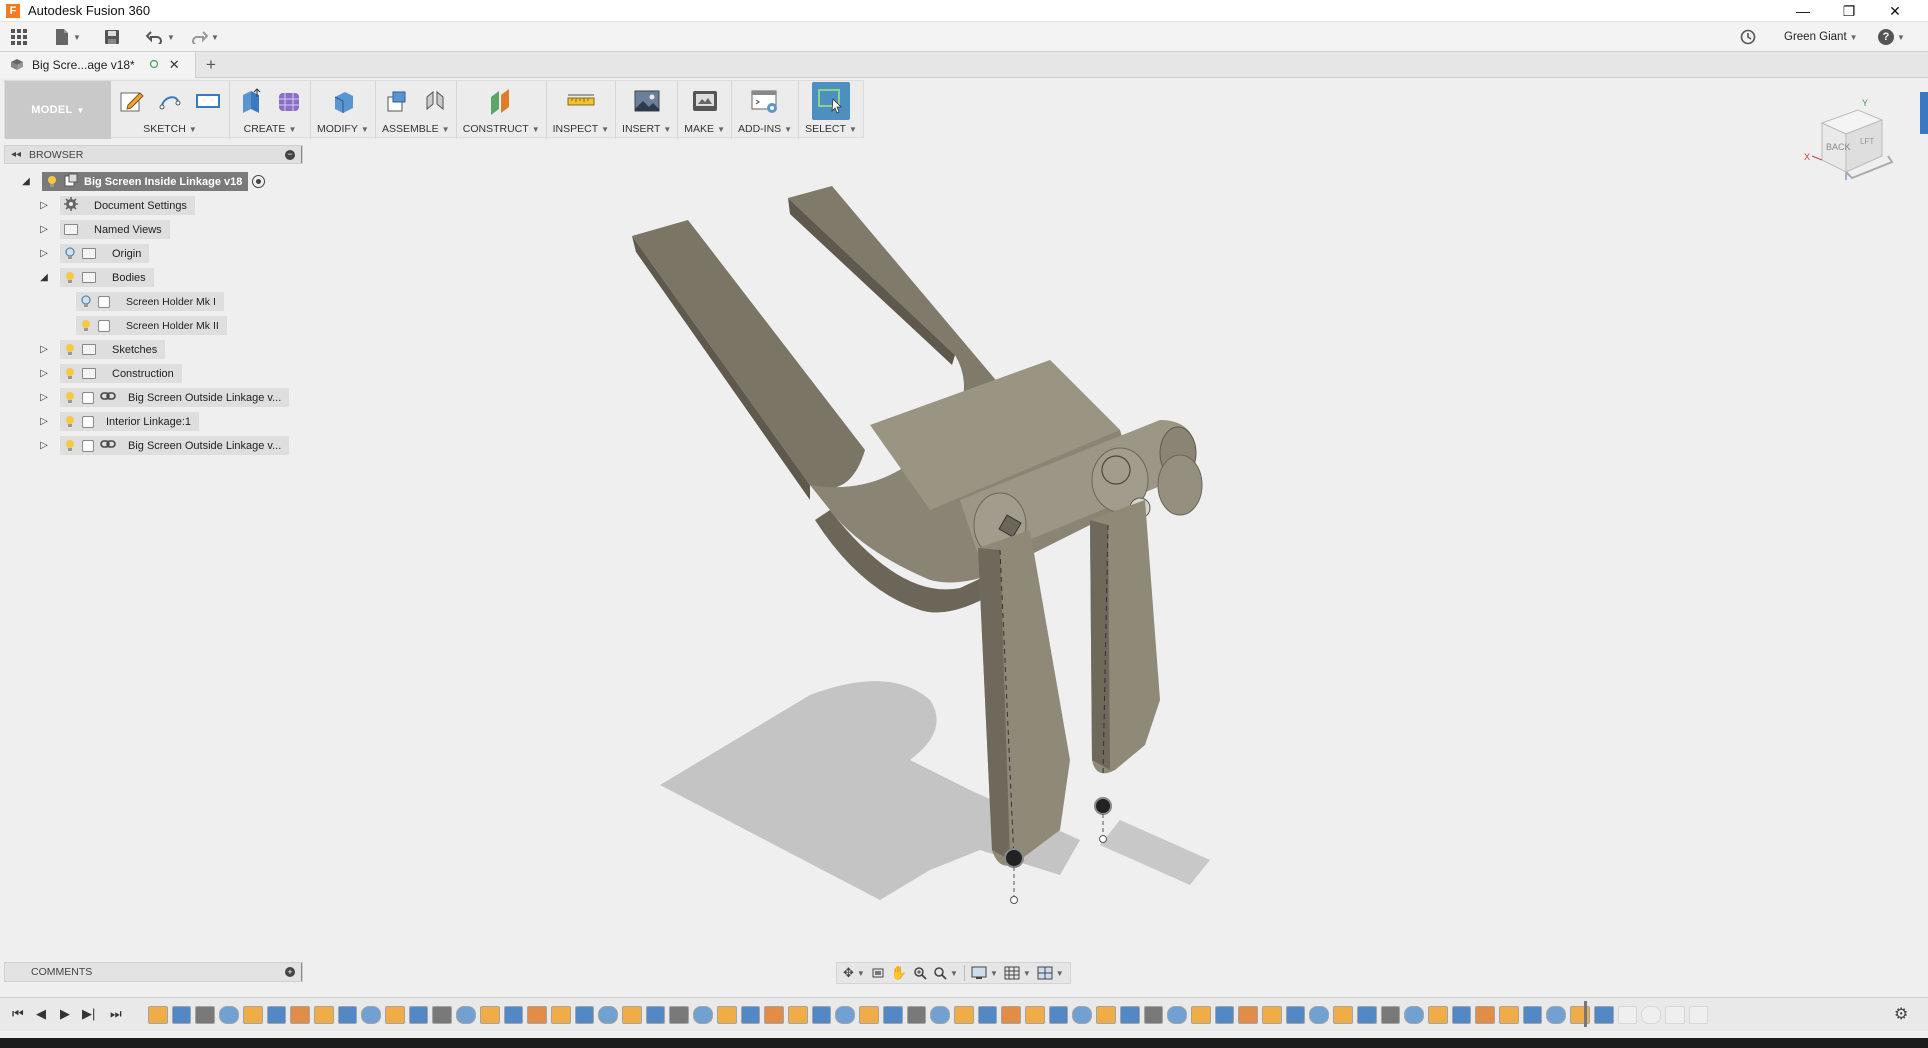 The height and width of the screenshot is (1048, 1928). Describe the element at coordinates (854, 973) in the screenshot. I see `orbit-icon: ✥ ▼` at that location.